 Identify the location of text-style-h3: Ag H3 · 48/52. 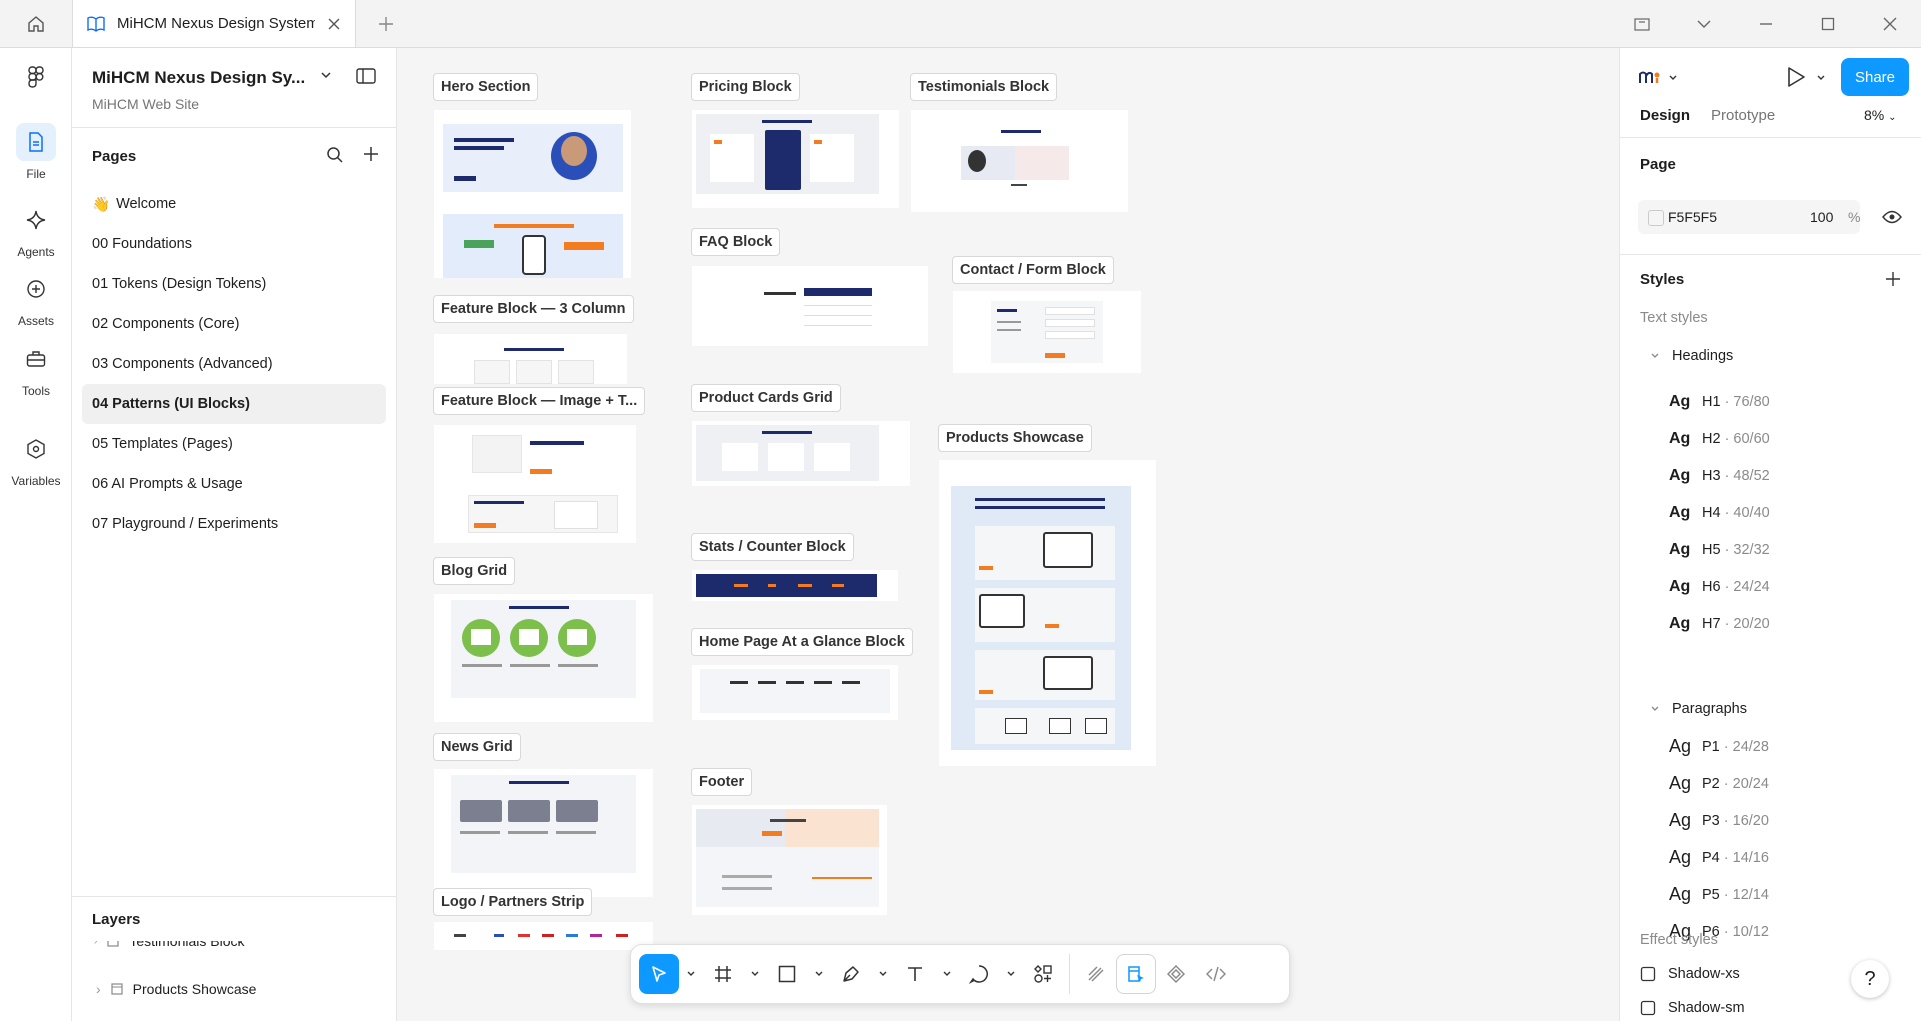
(1770, 475).